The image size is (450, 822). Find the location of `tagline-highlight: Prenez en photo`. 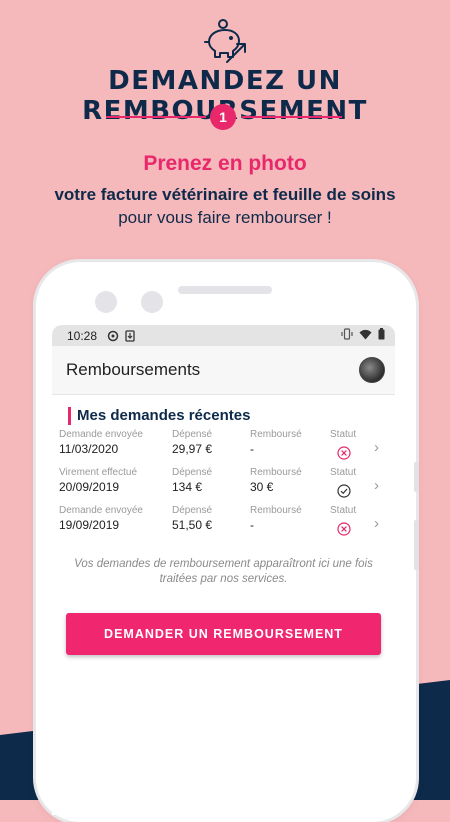

tagline-highlight: Prenez en photo is located at coordinates (225, 163).